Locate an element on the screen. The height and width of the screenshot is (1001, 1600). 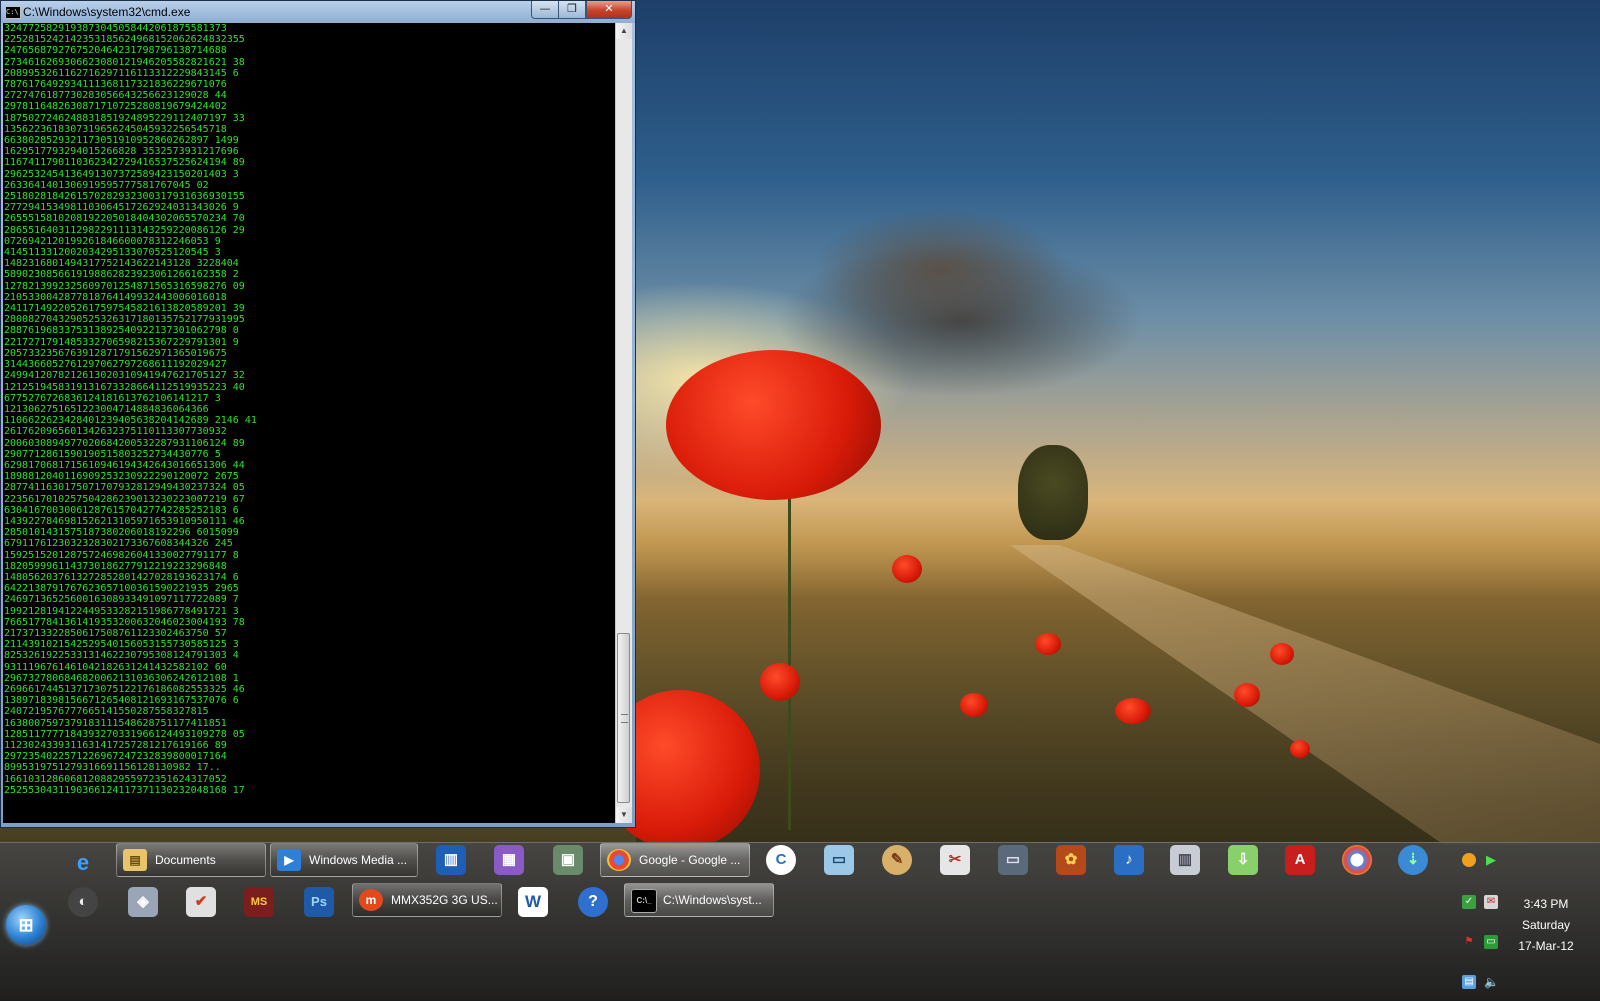
poppy-stem is located at coordinates (789, 660).